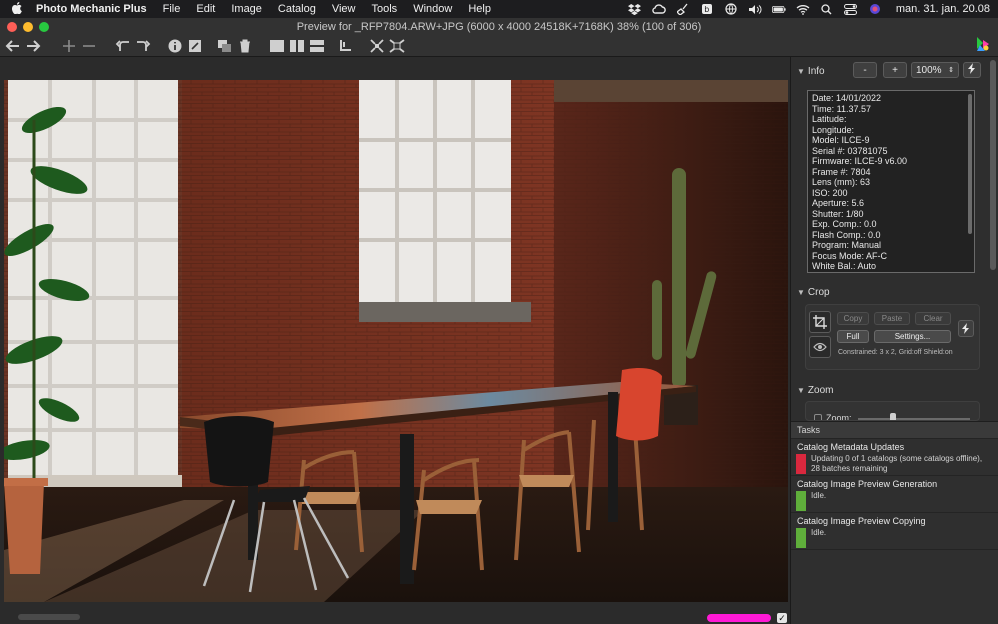 This screenshot has width=998, height=624. I want to click on info-icon, so click(175, 46).